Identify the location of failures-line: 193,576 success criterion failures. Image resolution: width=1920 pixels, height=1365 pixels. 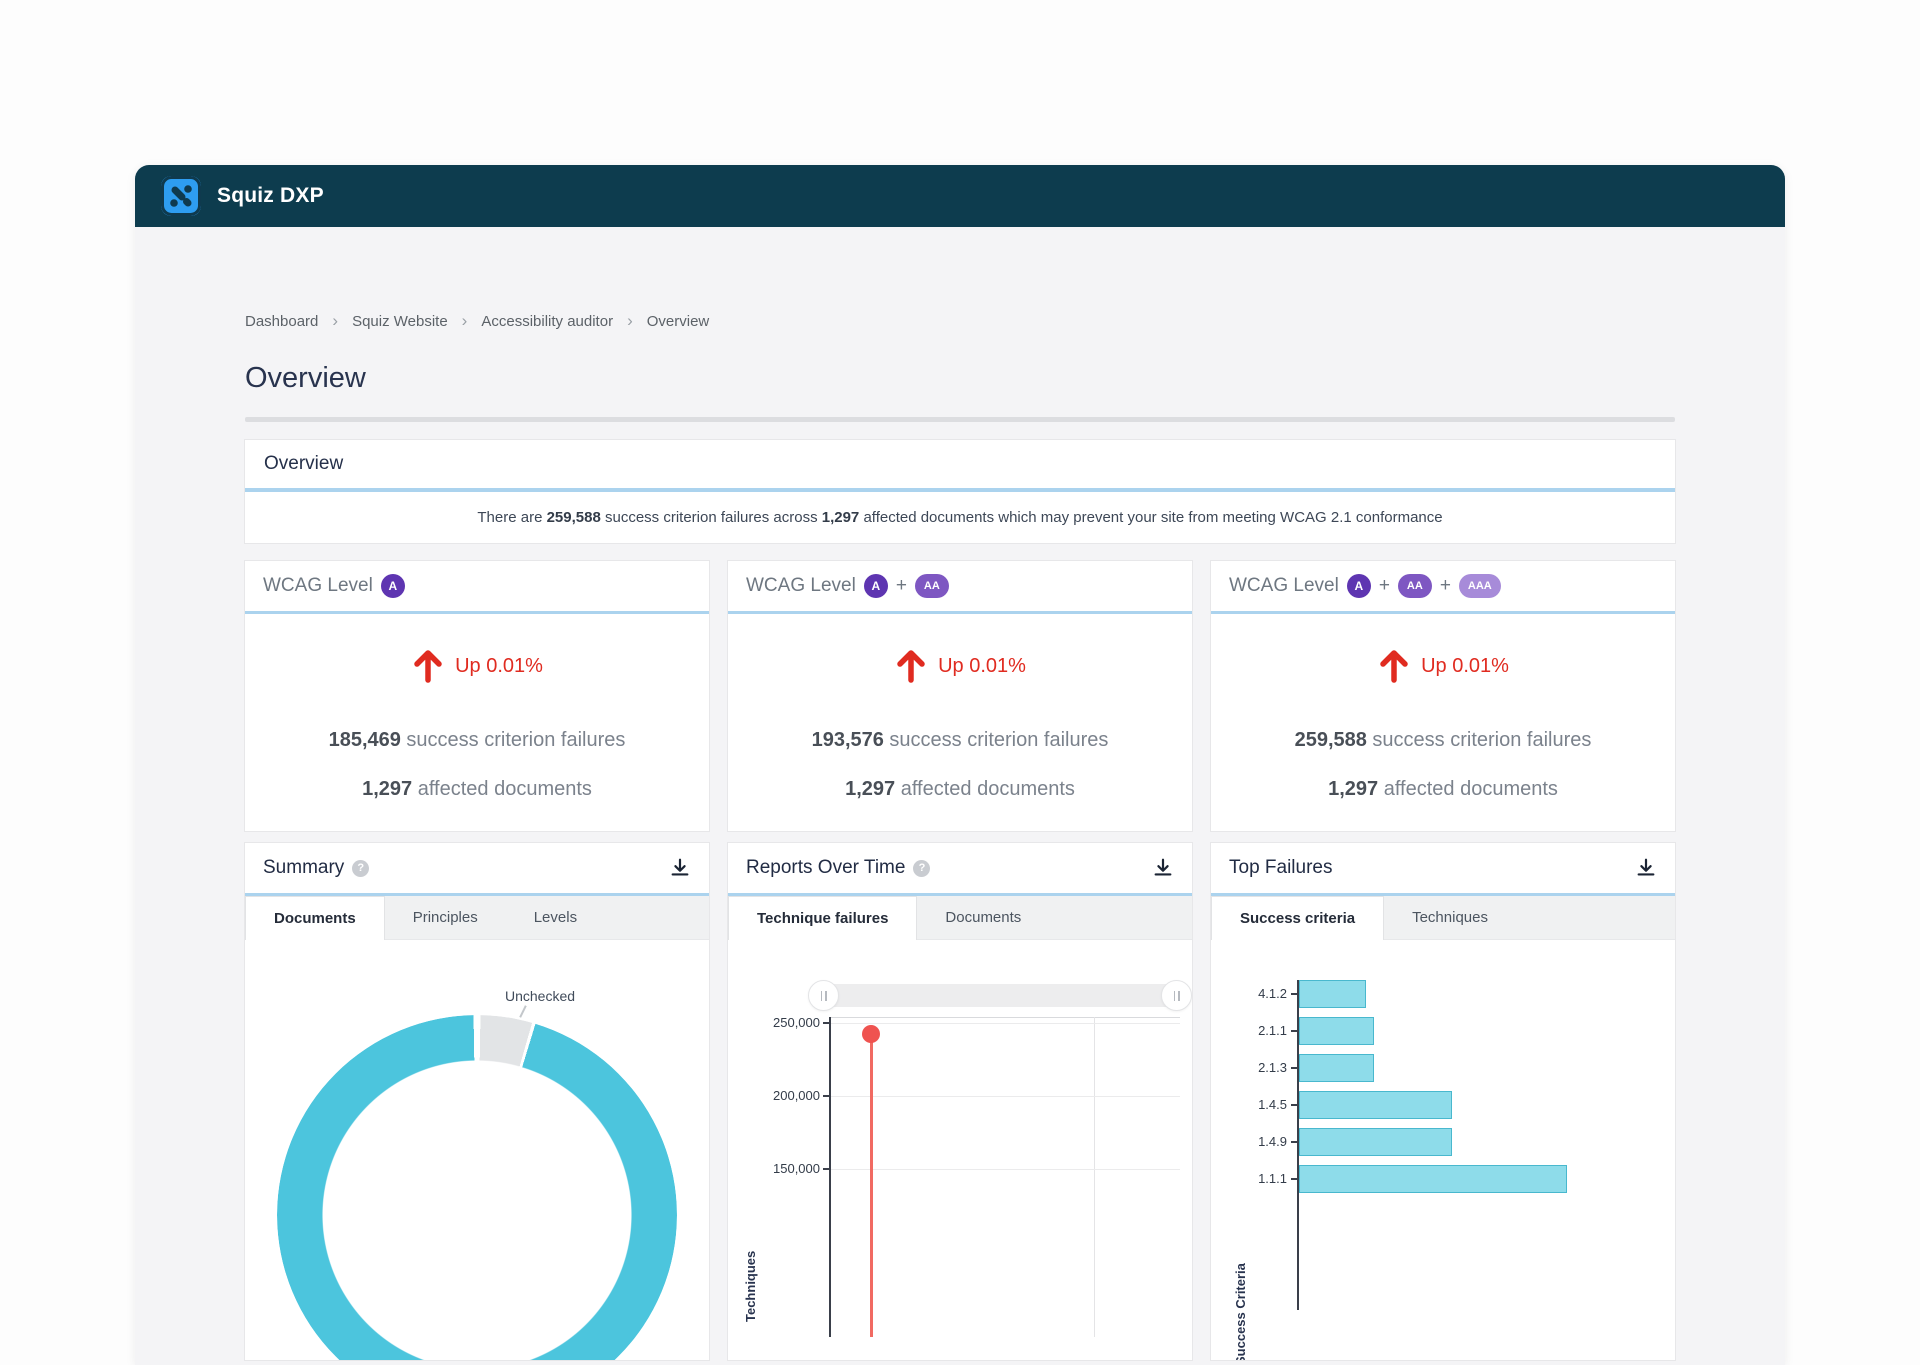
(960, 740).